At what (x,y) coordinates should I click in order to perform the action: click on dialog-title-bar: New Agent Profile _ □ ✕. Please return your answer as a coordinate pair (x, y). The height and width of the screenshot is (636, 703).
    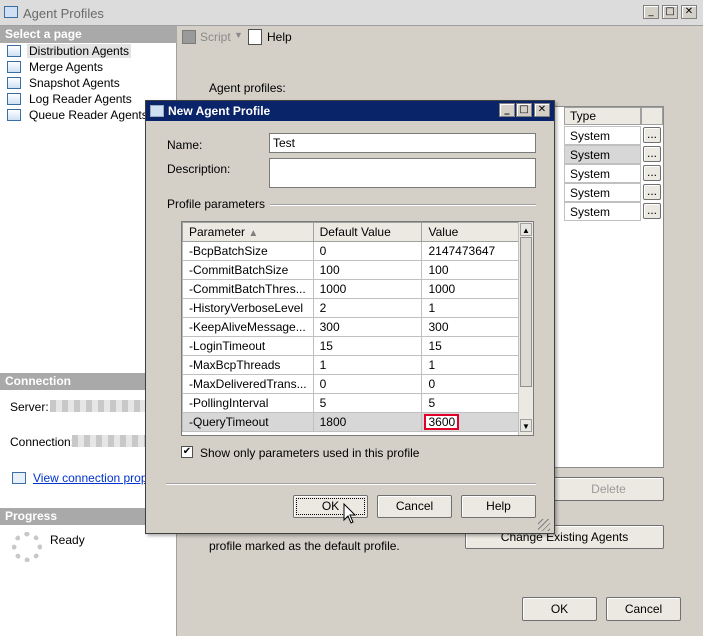
    Looking at the image, I should click on (350, 111).